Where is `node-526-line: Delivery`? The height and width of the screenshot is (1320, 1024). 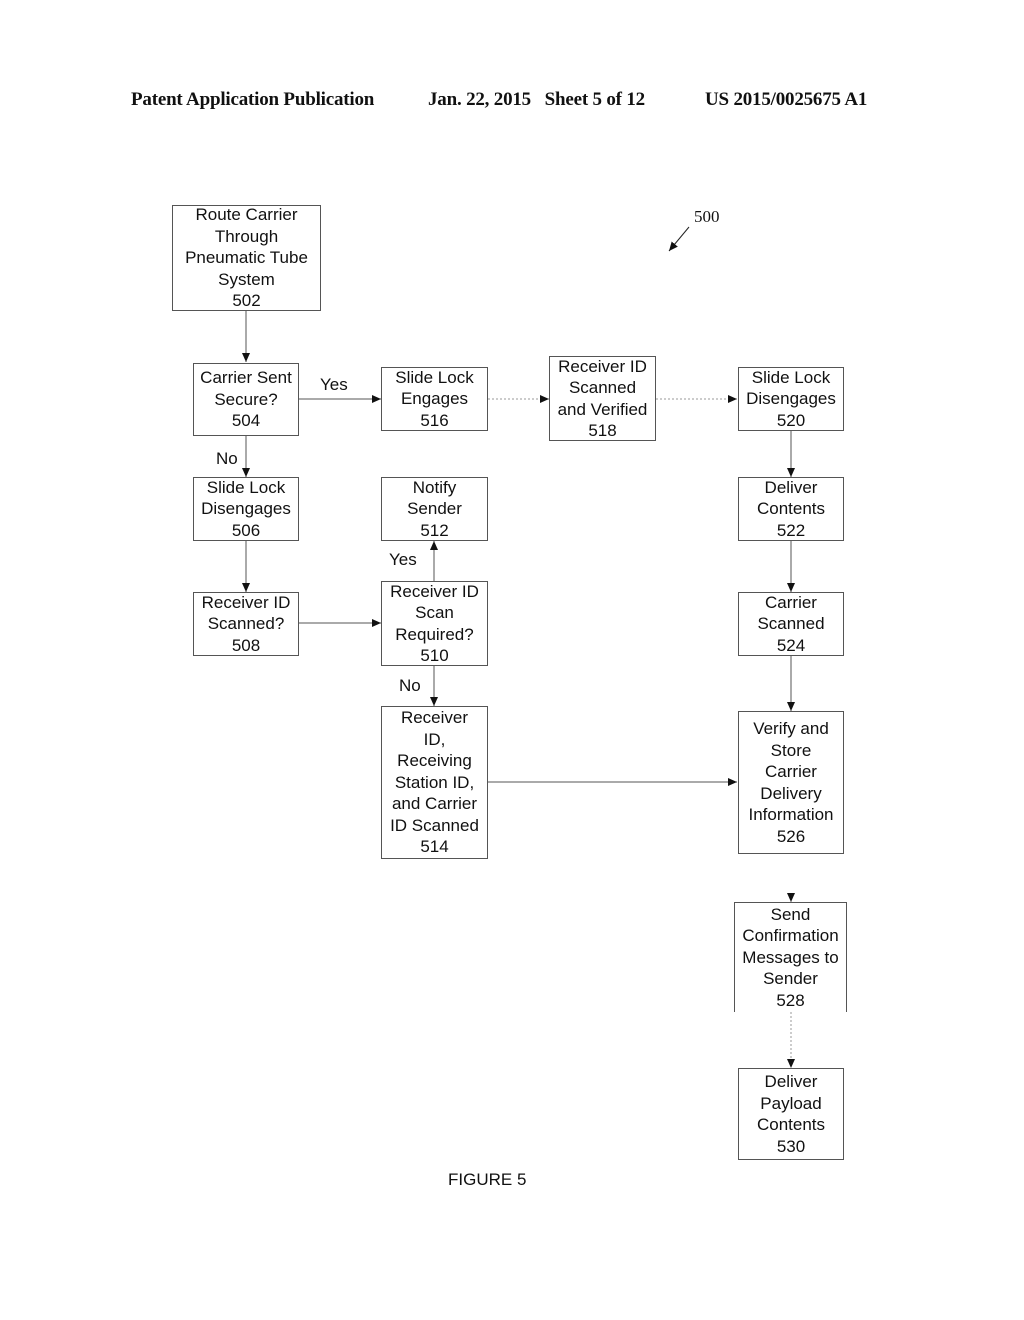
node-526-line: Delivery is located at coordinates (791, 793).